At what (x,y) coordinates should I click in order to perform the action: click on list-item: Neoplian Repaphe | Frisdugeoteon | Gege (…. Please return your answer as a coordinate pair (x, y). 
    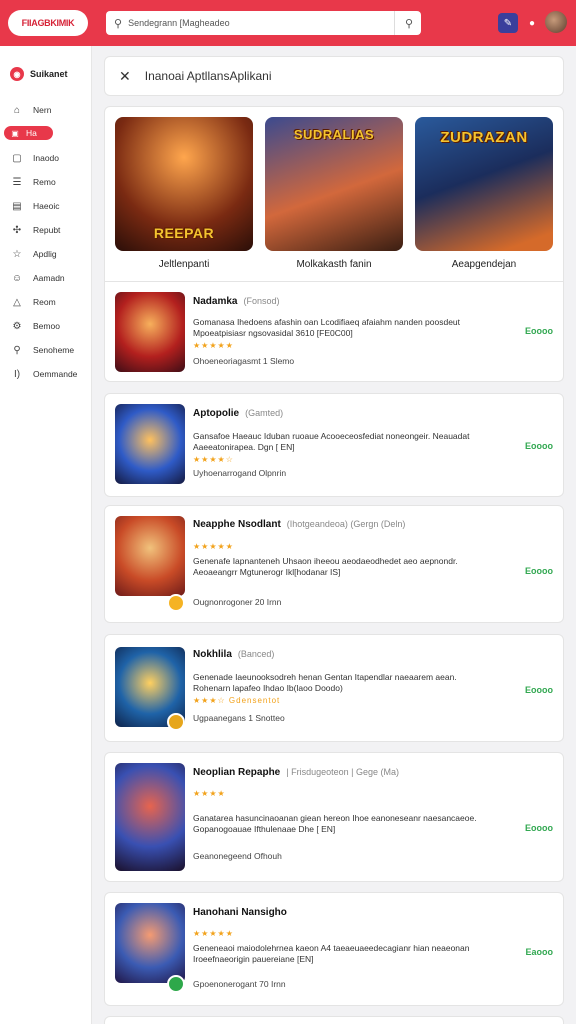
    Looking at the image, I should click on (334, 817).